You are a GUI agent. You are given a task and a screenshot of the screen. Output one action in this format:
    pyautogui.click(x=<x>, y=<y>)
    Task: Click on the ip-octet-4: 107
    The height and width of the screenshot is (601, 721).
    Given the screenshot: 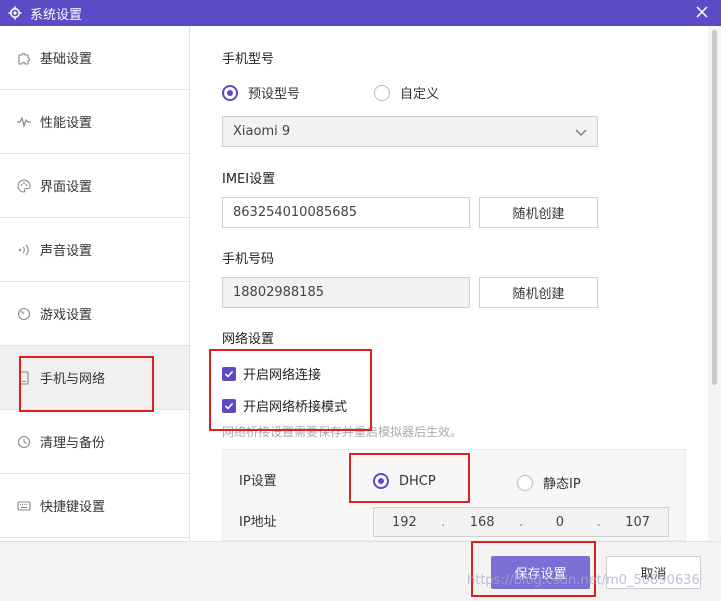 What is the action you would take?
    pyautogui.click(x=638, y=522)
    